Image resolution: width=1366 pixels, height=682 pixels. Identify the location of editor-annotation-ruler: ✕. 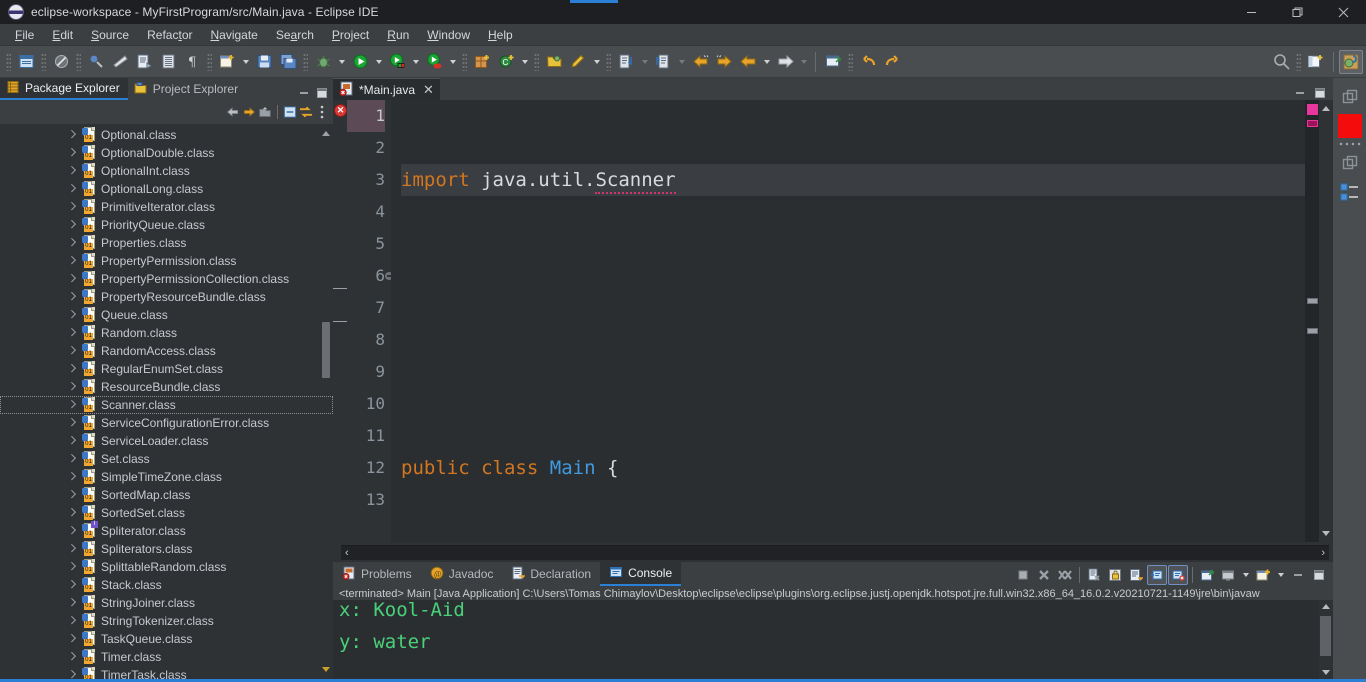
(340, 321).